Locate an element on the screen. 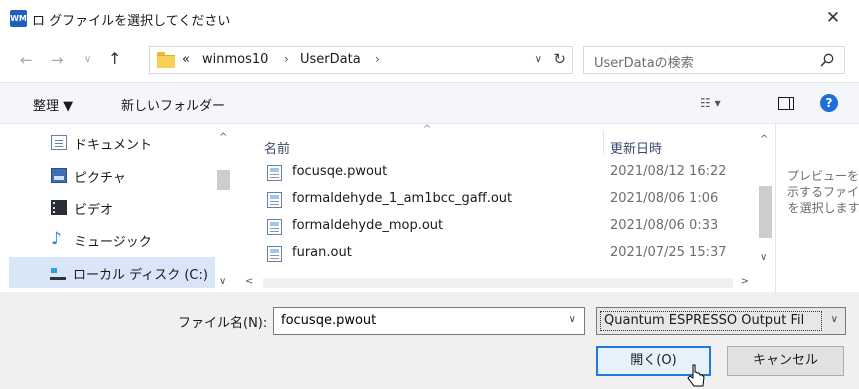 The width and height of the screenshot is (859, 389). local-disk-icon is located at coordinates (58, 272).